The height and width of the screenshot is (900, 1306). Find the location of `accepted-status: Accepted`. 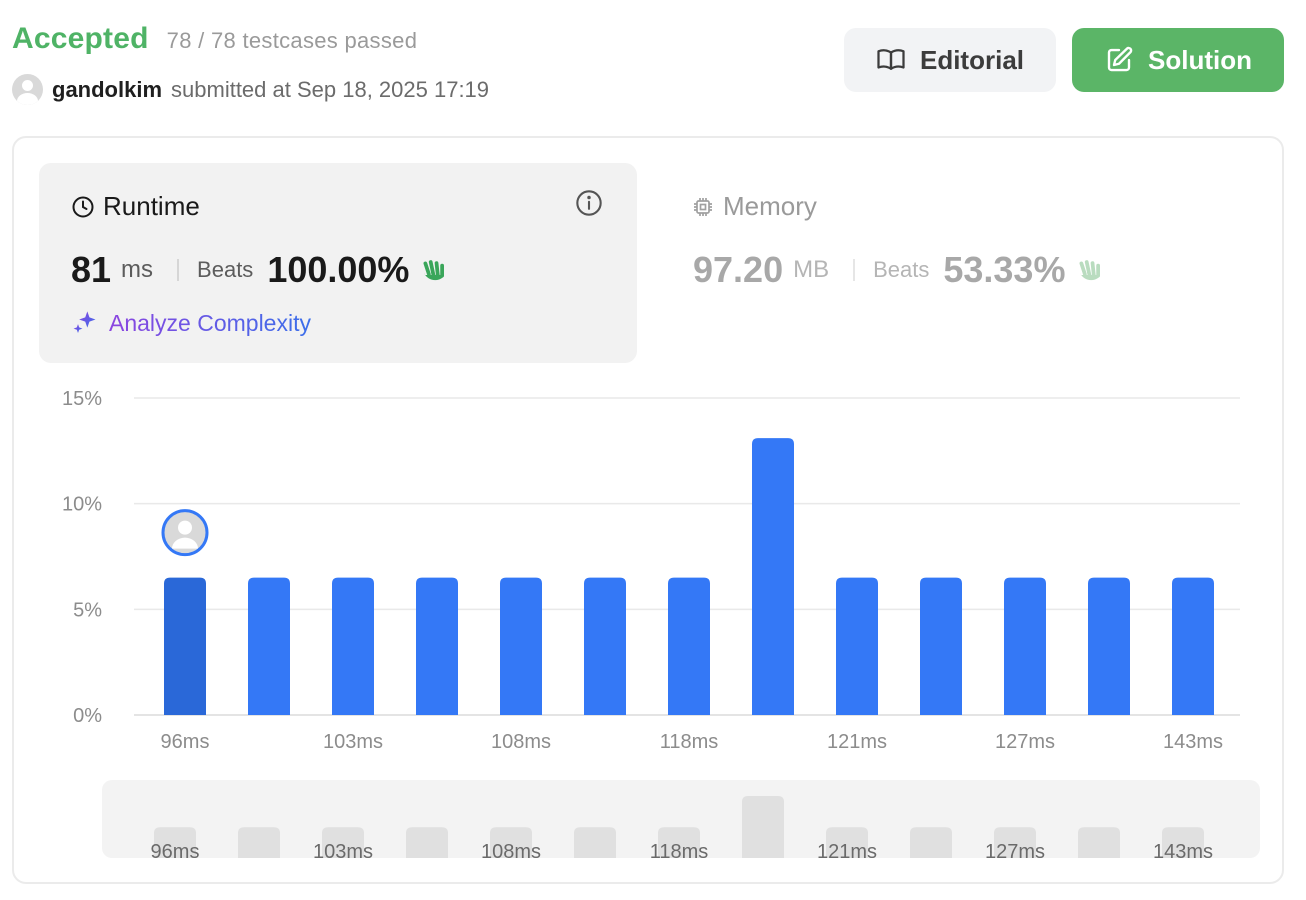

accepted-status: Accepted is located at coordinates (80, 38).